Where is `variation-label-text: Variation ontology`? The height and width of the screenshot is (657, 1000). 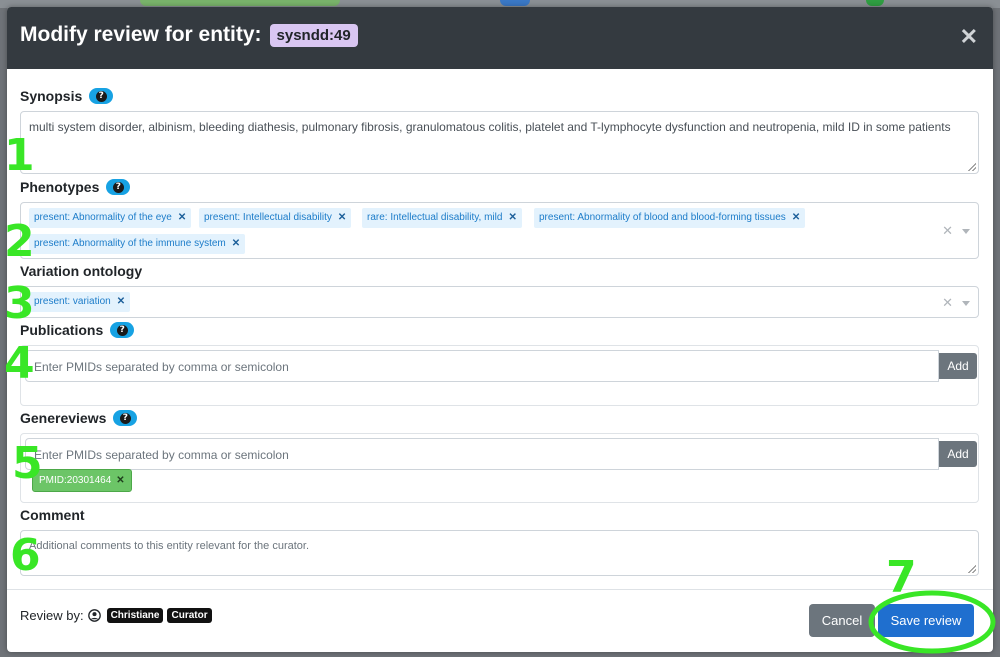 variation-label-text: Variation ontology is located at coordinates (81, 271).